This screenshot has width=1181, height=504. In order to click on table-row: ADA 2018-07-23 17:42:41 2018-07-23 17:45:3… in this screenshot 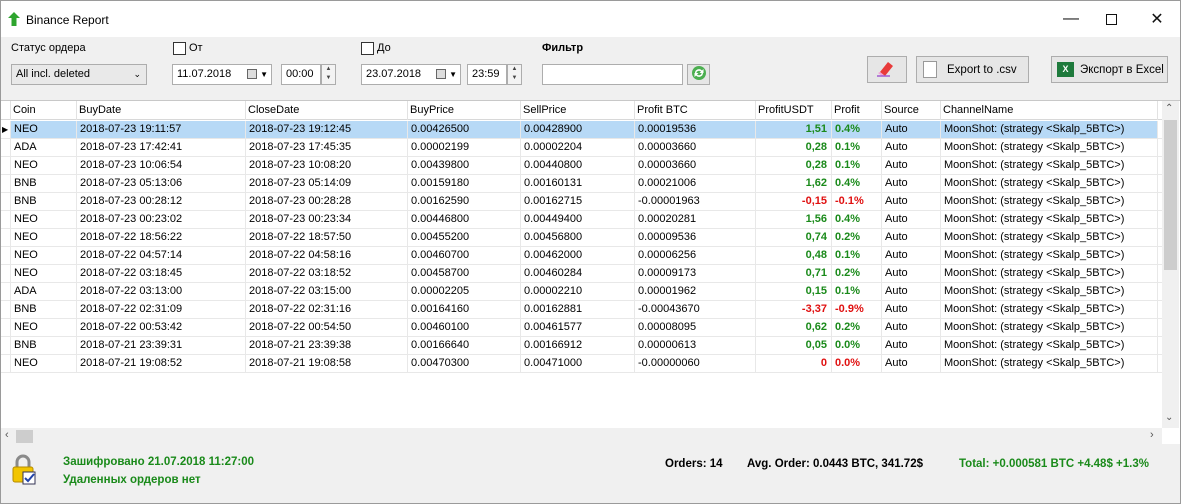, I will do `click(581, 148)`.